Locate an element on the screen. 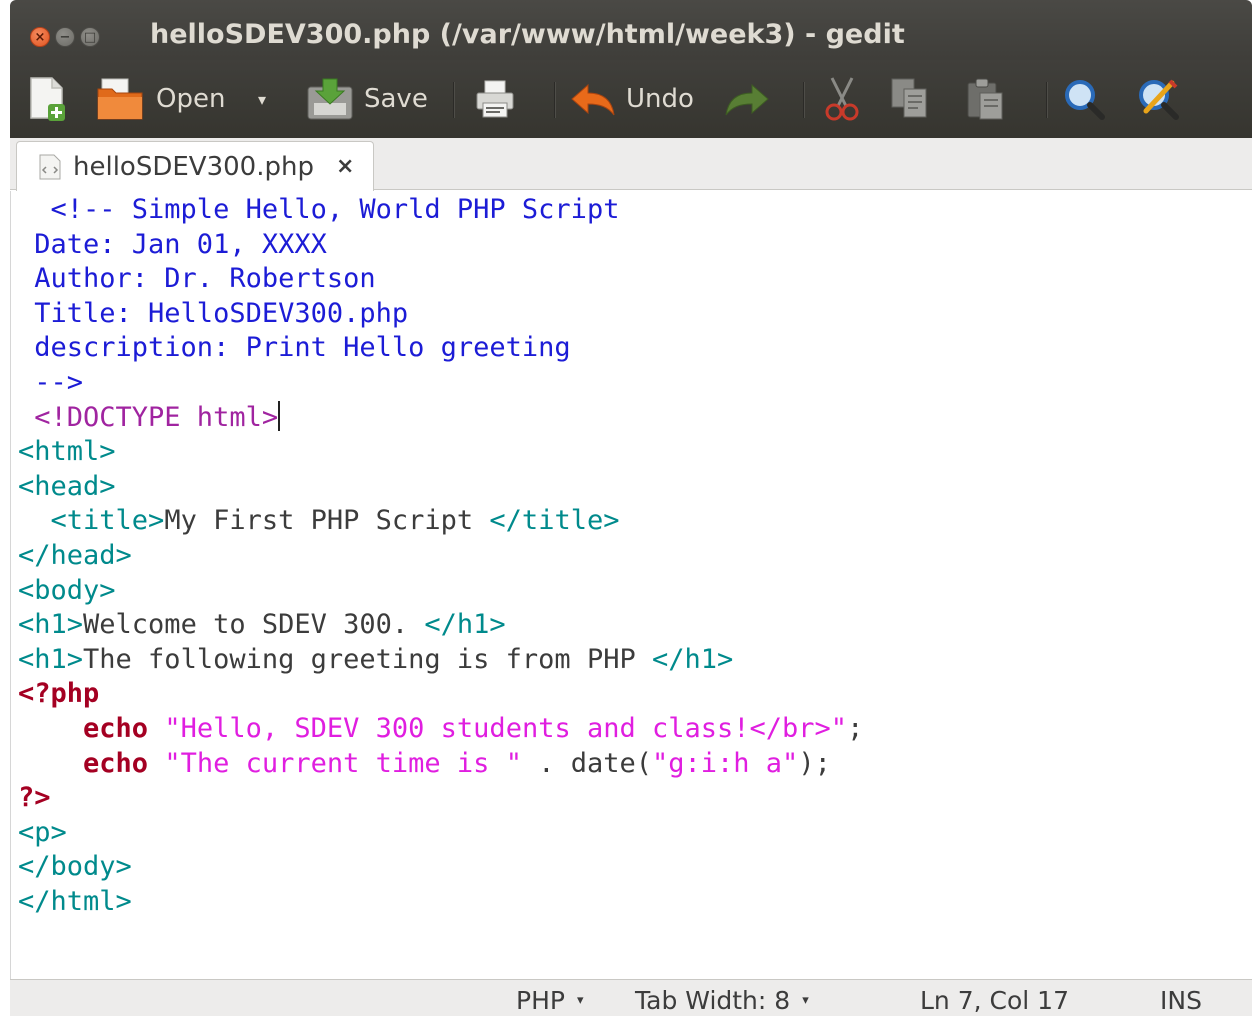 The image size is (1252, 1016). code-line: </body> is located at coordinates (440, 867).